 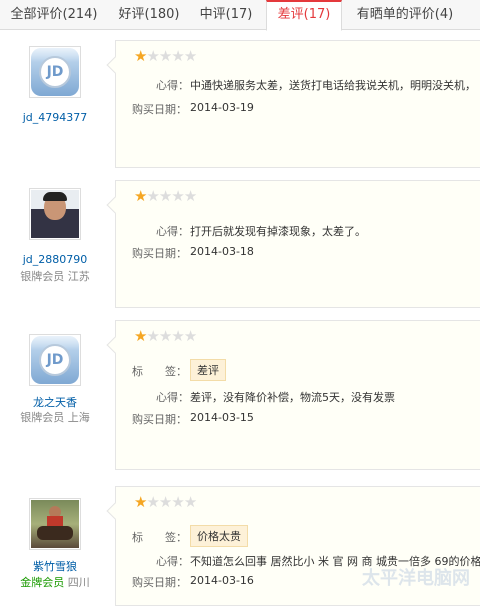 What do you see at coordinates (55, 402) in the screenshot?
I see `user-name: 龙之天香` at bounding box center [55, 402].